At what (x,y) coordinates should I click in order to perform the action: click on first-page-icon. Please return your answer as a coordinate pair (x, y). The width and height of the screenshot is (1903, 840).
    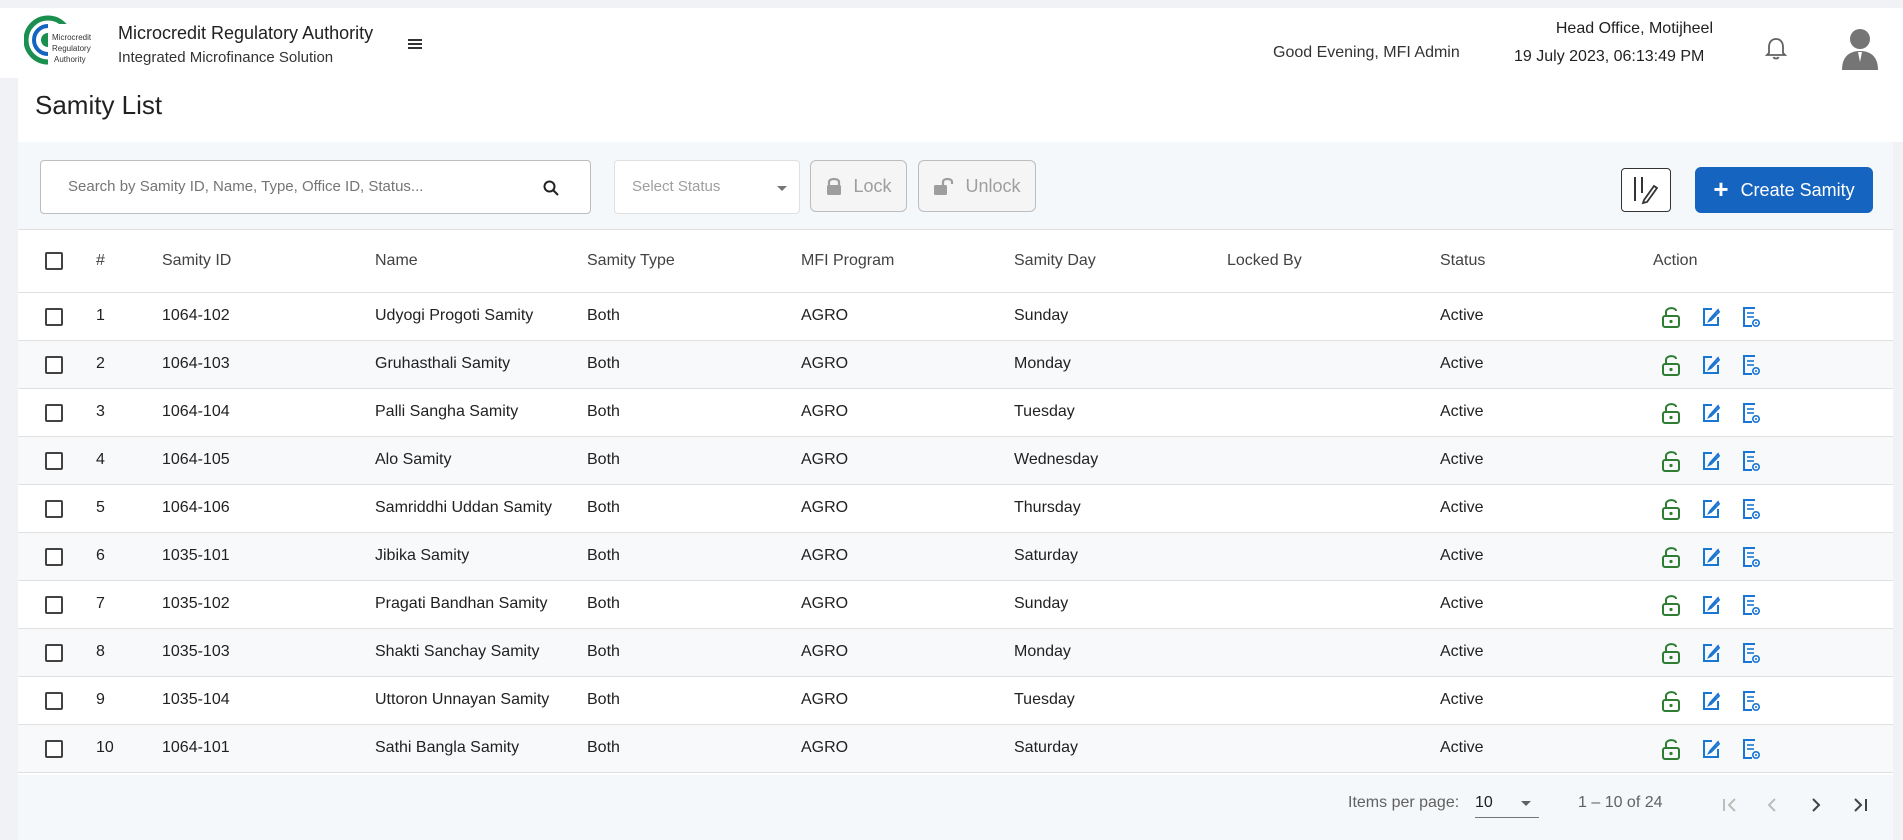
    Looking at the image, I should click on (1730, 805).